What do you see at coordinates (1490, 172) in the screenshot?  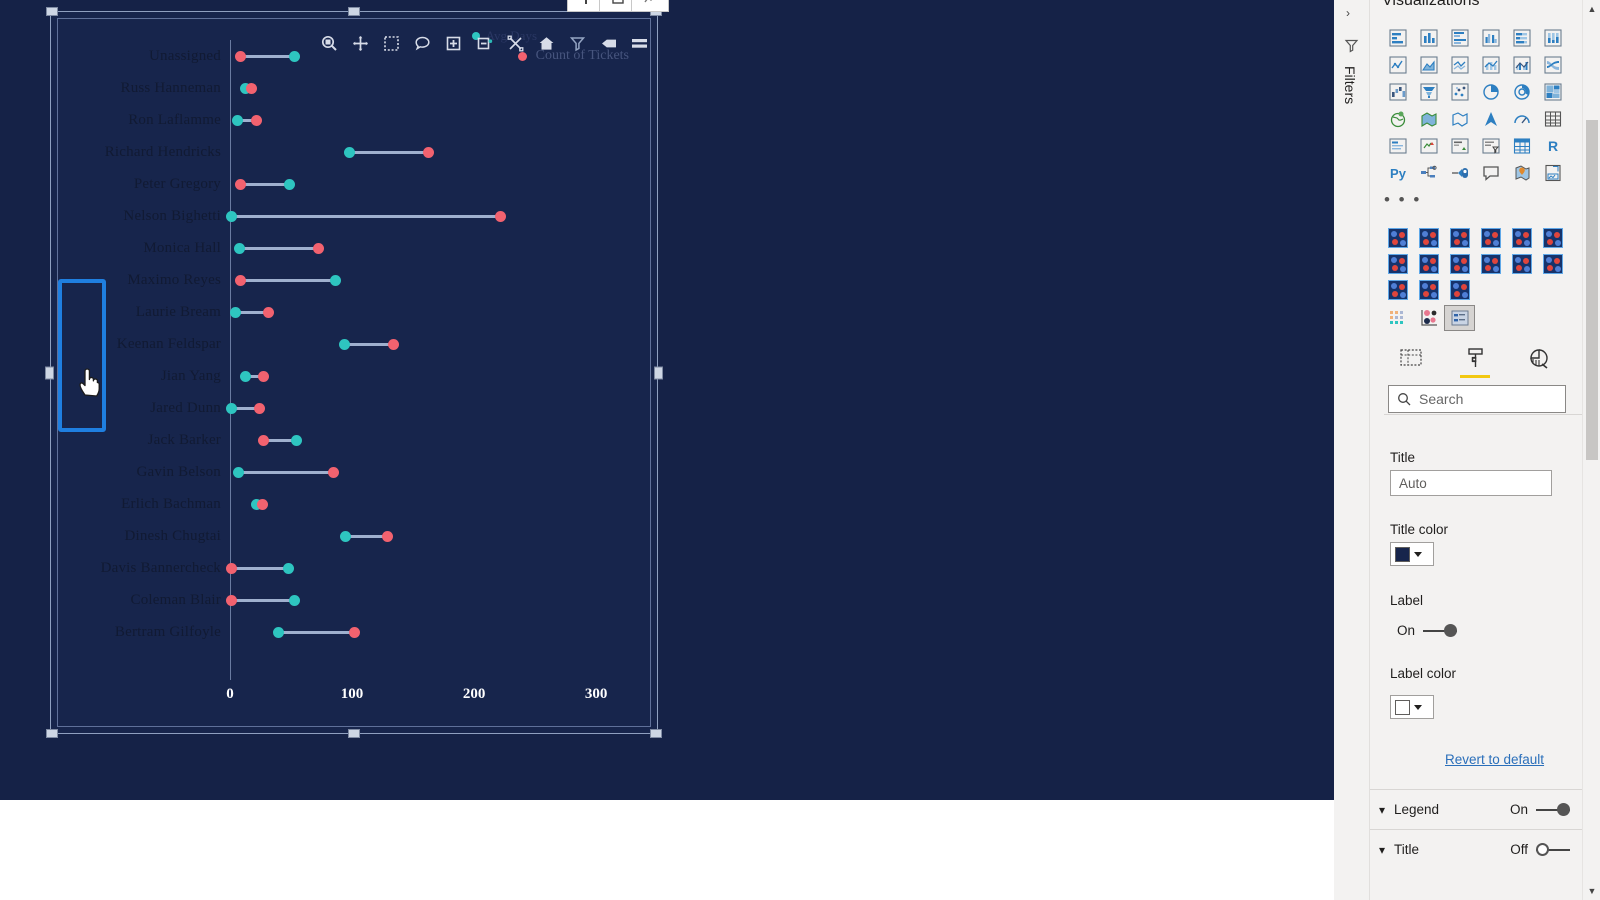 I see `q-and-a-icon` at bounding box center [1490, 172].